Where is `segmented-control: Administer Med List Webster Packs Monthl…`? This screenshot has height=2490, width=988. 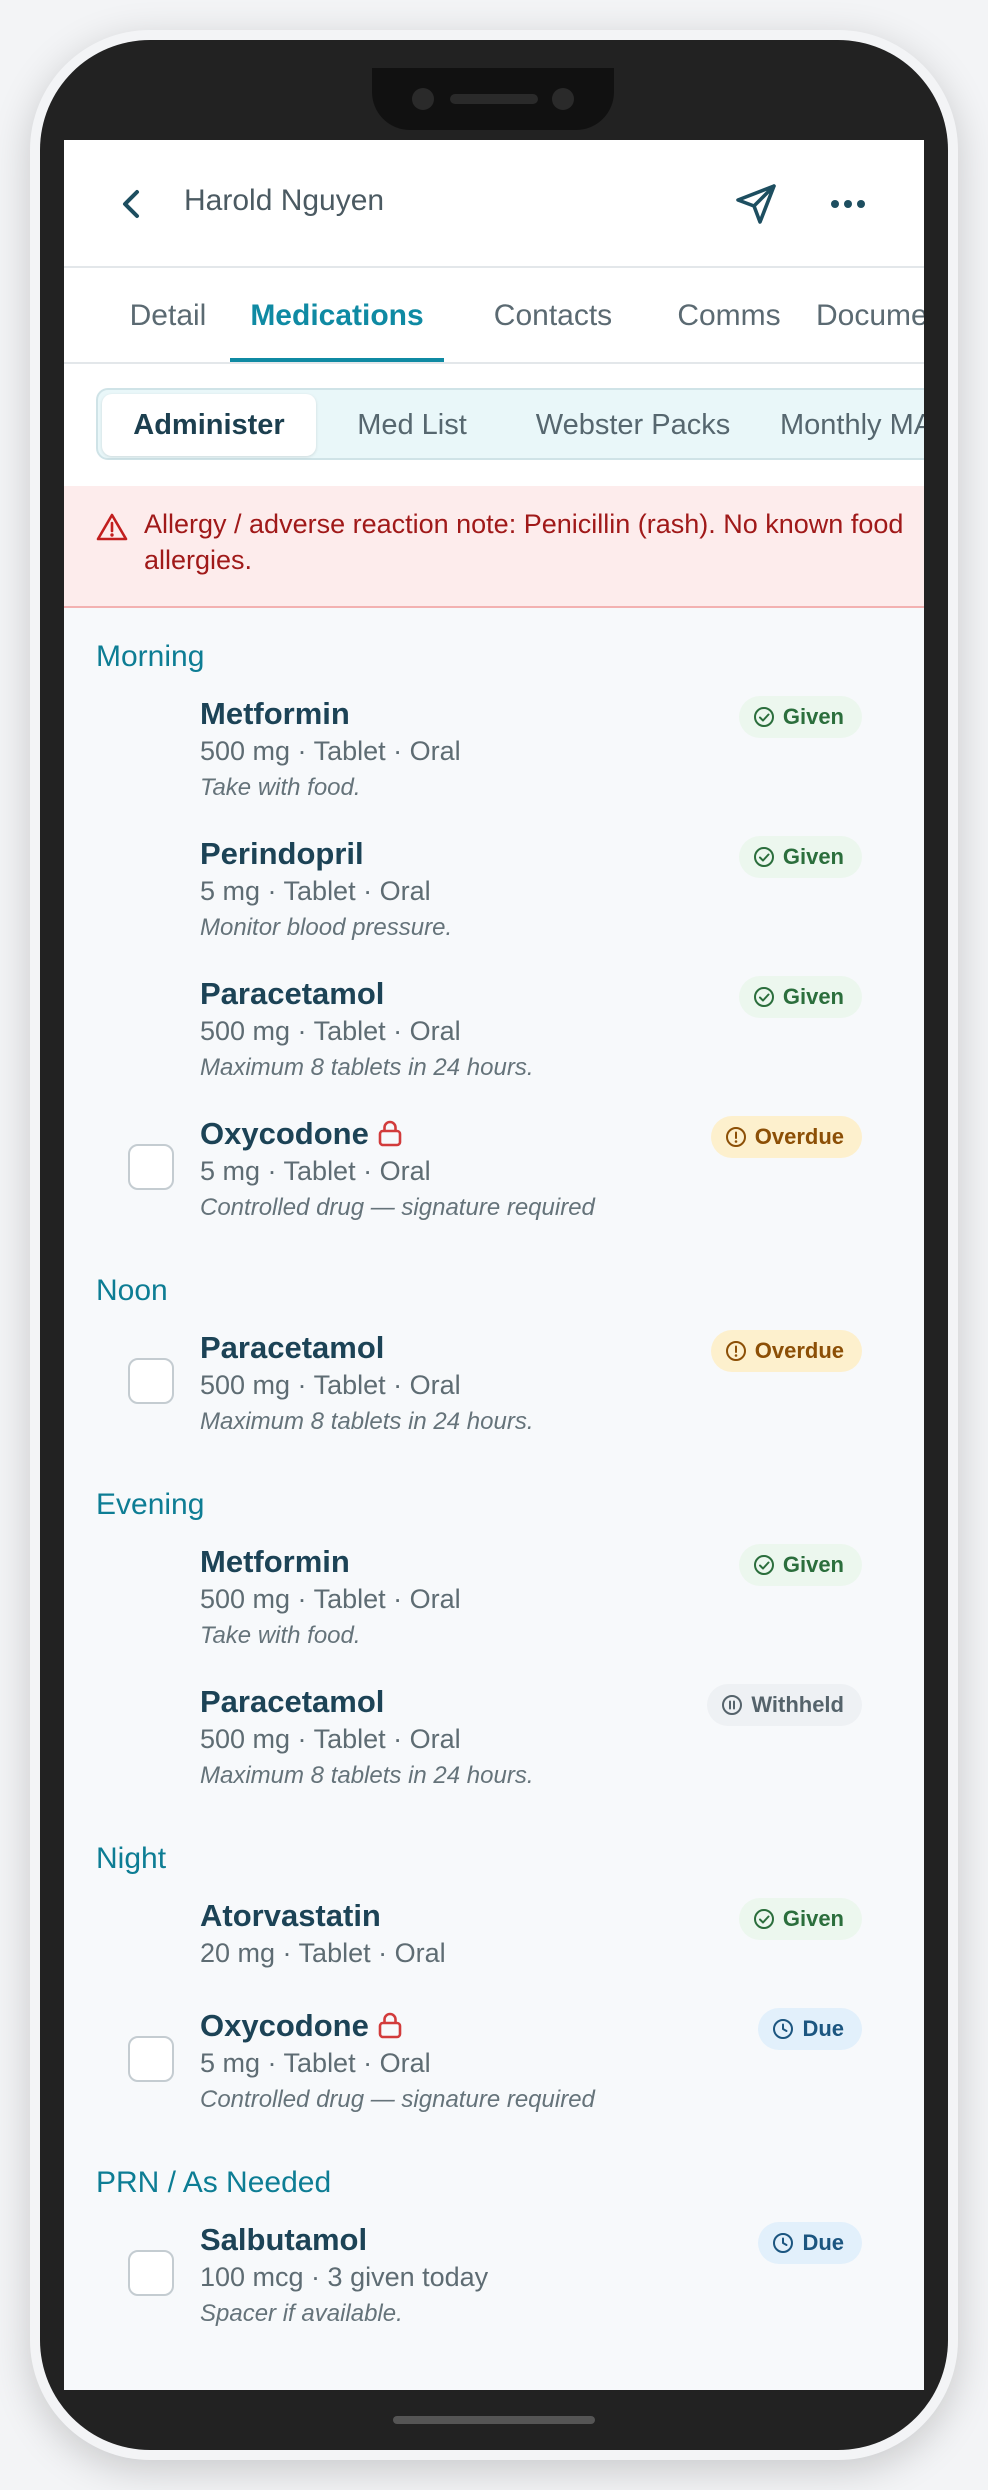 segmented-control: Administer Med List Webster Packs Monthl… is located at coordinates (510, 424).